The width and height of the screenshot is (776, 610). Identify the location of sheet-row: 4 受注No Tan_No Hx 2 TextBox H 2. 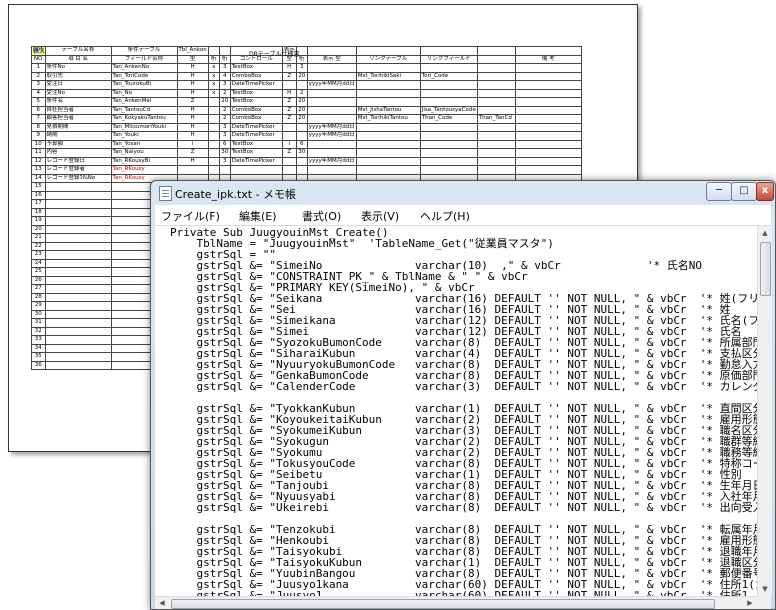
(306, 93).